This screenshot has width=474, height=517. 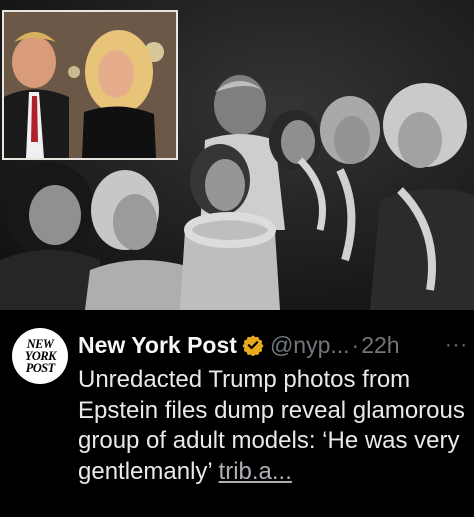 I want to click on more-options-icon: ···, so click(x=456, y=345).